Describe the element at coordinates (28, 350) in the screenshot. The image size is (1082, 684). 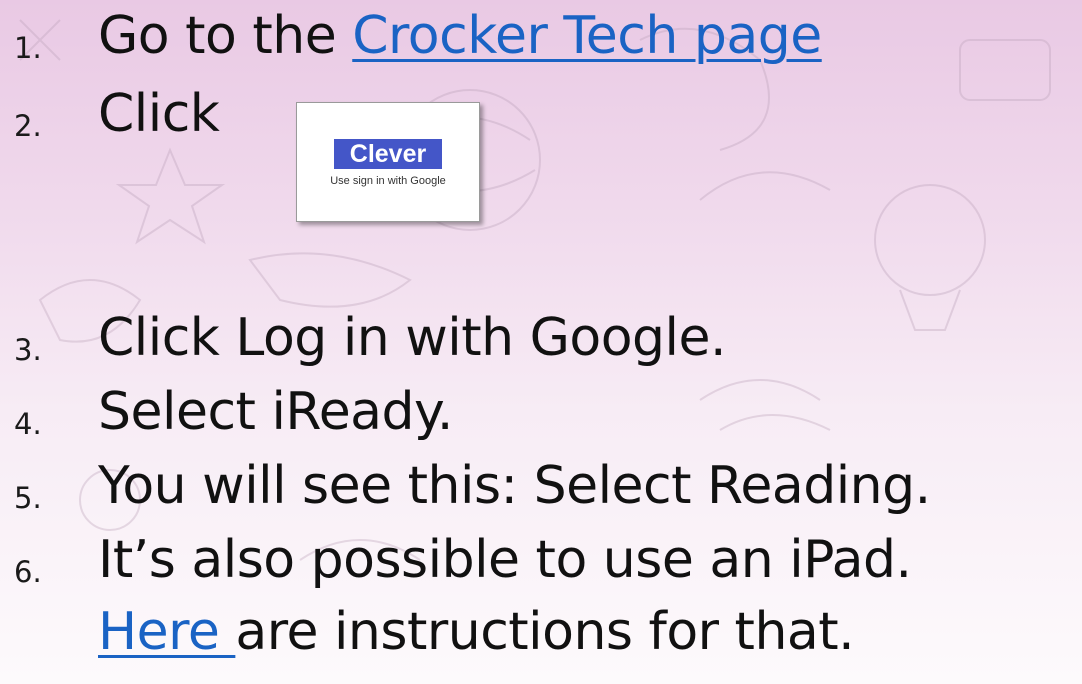
I see `step-3-number: 3.` at that location.